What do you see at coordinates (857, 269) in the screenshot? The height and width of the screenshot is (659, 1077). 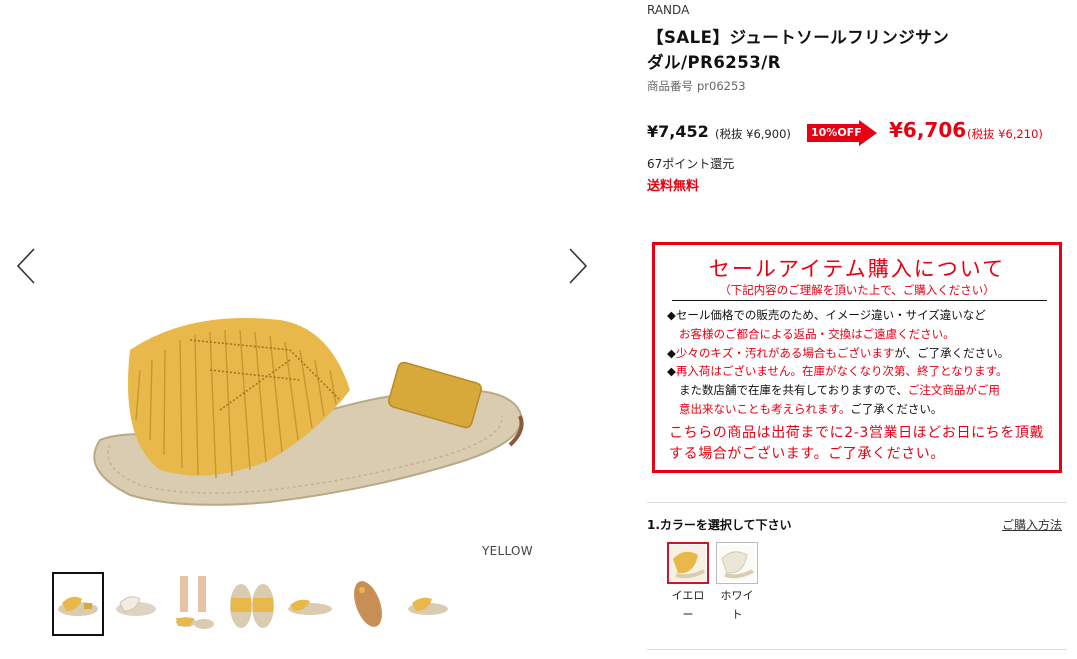 I see `sale-notice-title: セールアイテム購入について` at bounding box center [857, 269].